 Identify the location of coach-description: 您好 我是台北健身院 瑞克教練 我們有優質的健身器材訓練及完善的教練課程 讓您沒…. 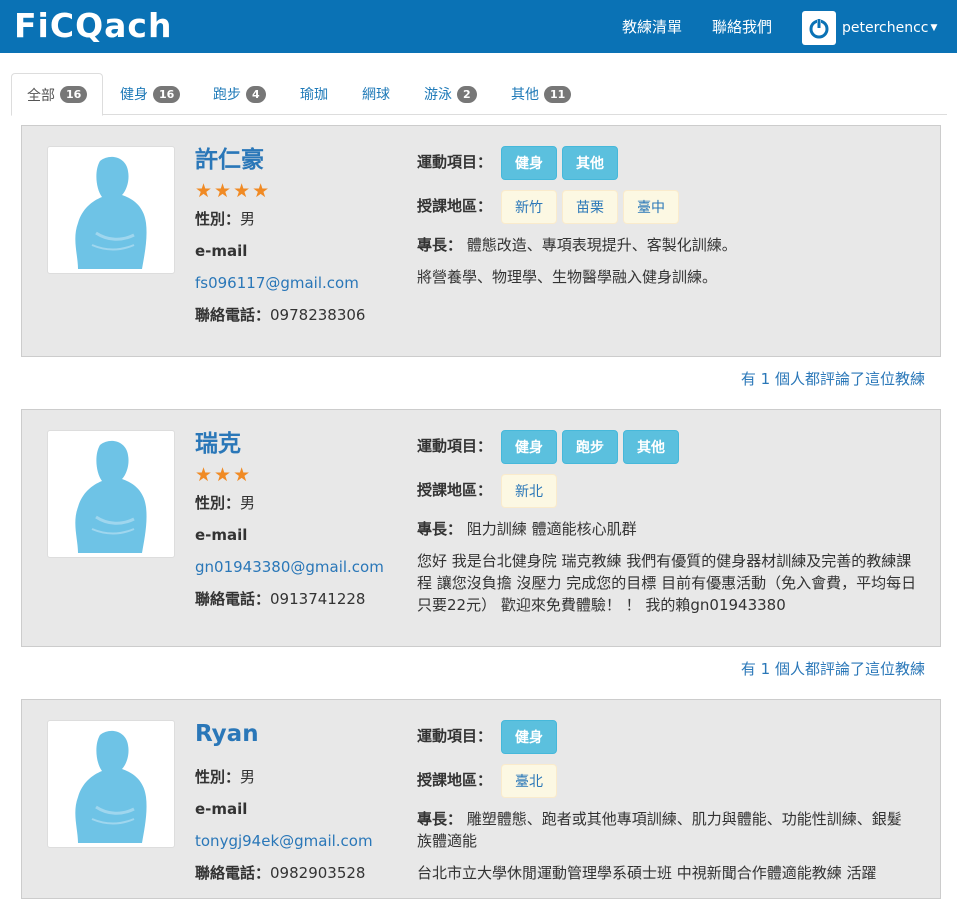
(667, 583).